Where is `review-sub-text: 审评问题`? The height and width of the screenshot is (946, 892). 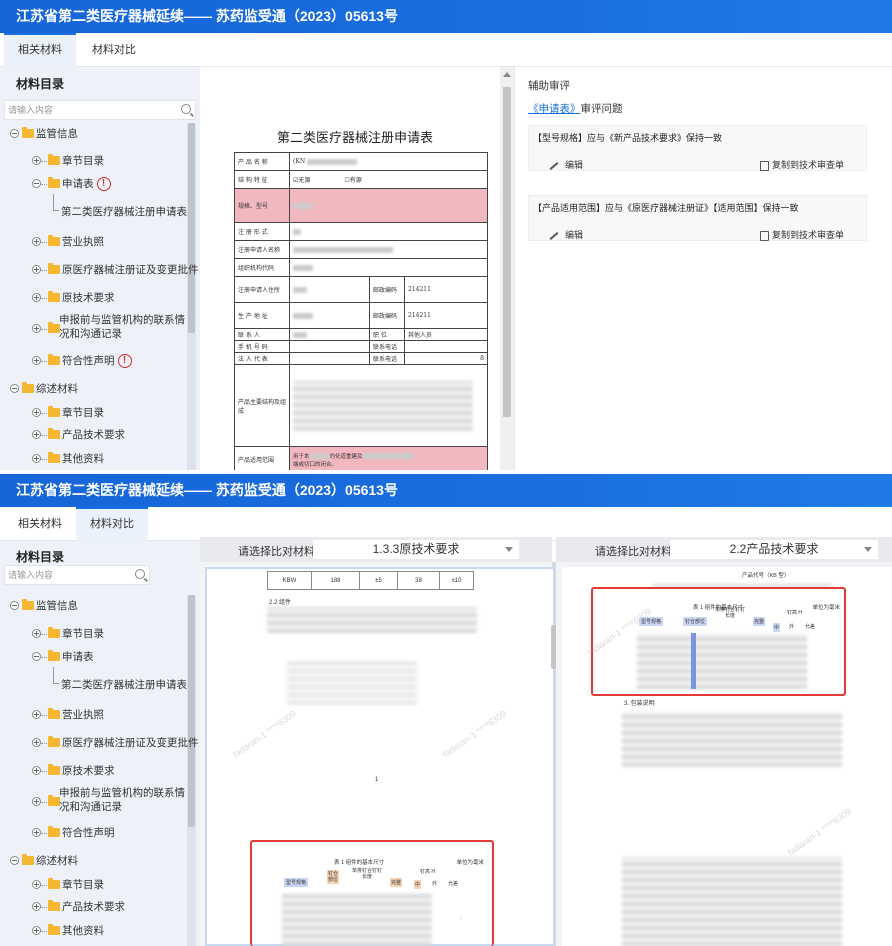 review-sub-text: 审评问题 is located at coordinates (601, 109).